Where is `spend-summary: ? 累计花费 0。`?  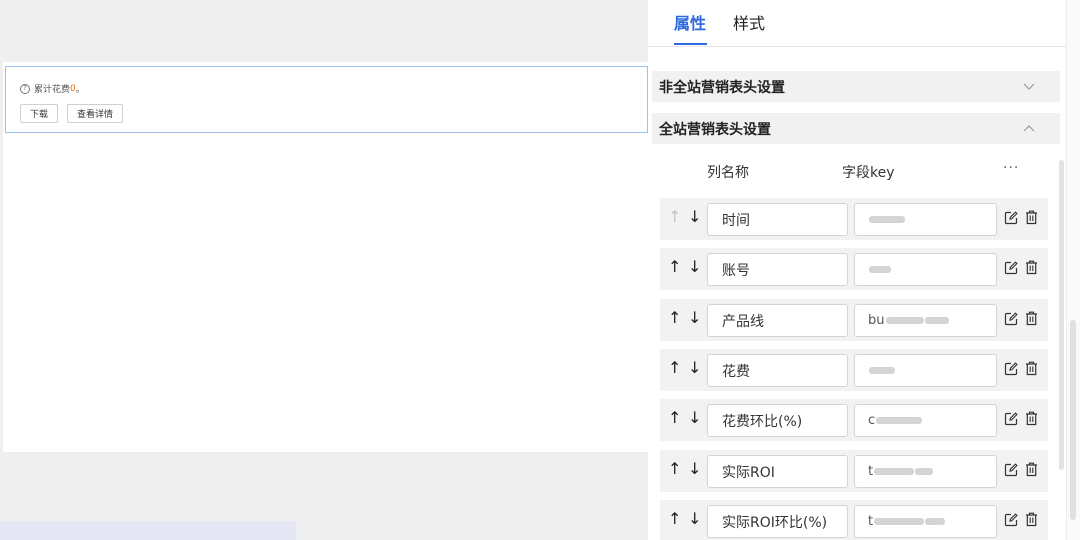 spend-summary: ? 累计花费 0。 is located at coordinates (52, 88).